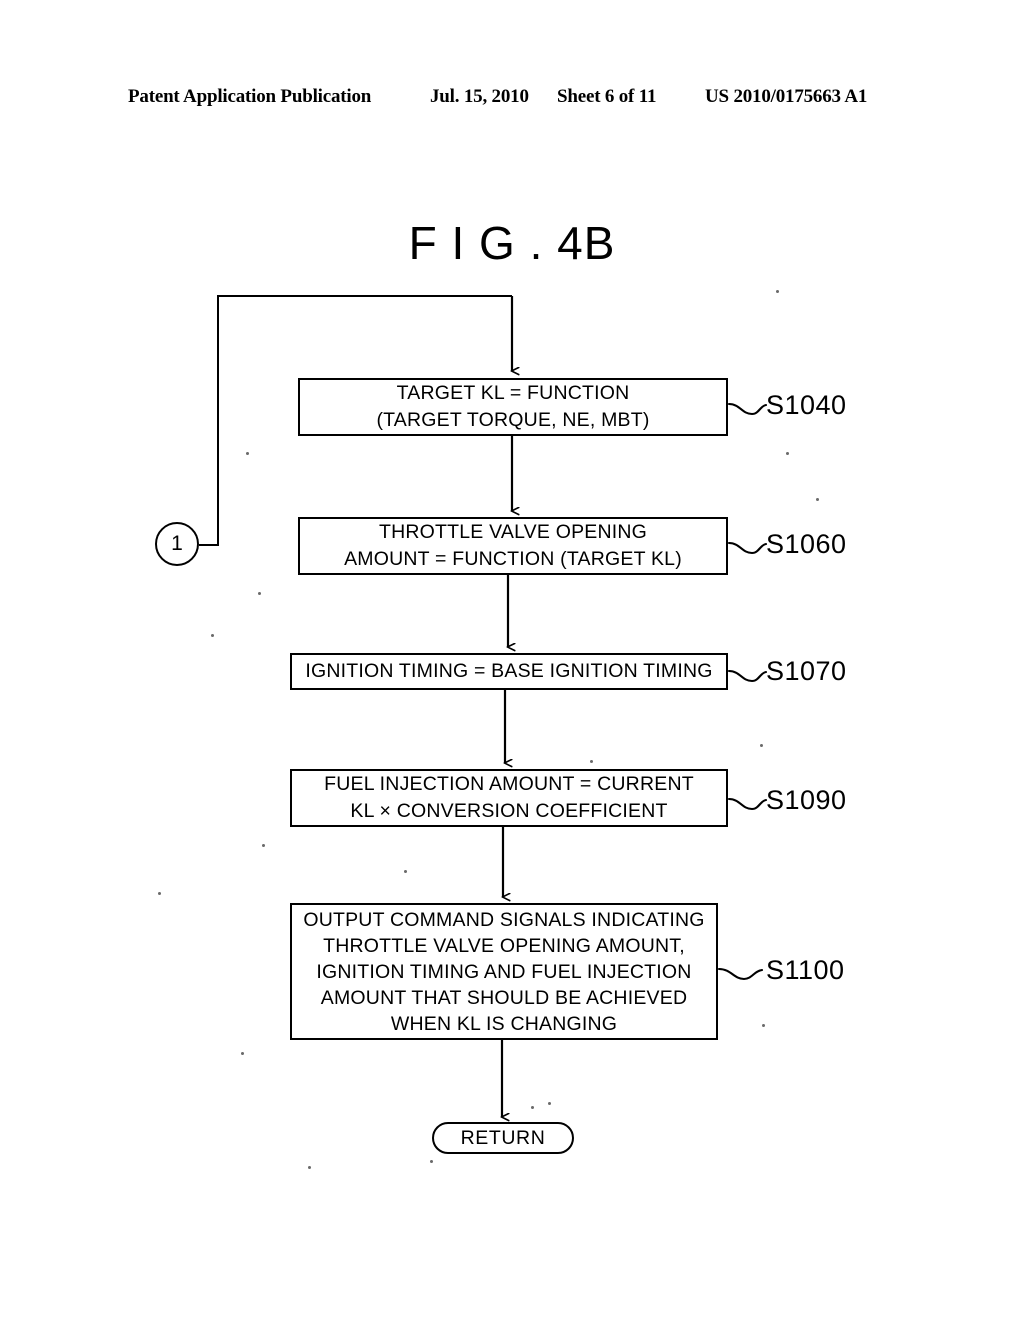 The width and height of the screenshot is (1024, 1320). I want to click on process-box-s1070: IGNITION TIMING = BASE IGNITION TIMING, so click(509, 671).